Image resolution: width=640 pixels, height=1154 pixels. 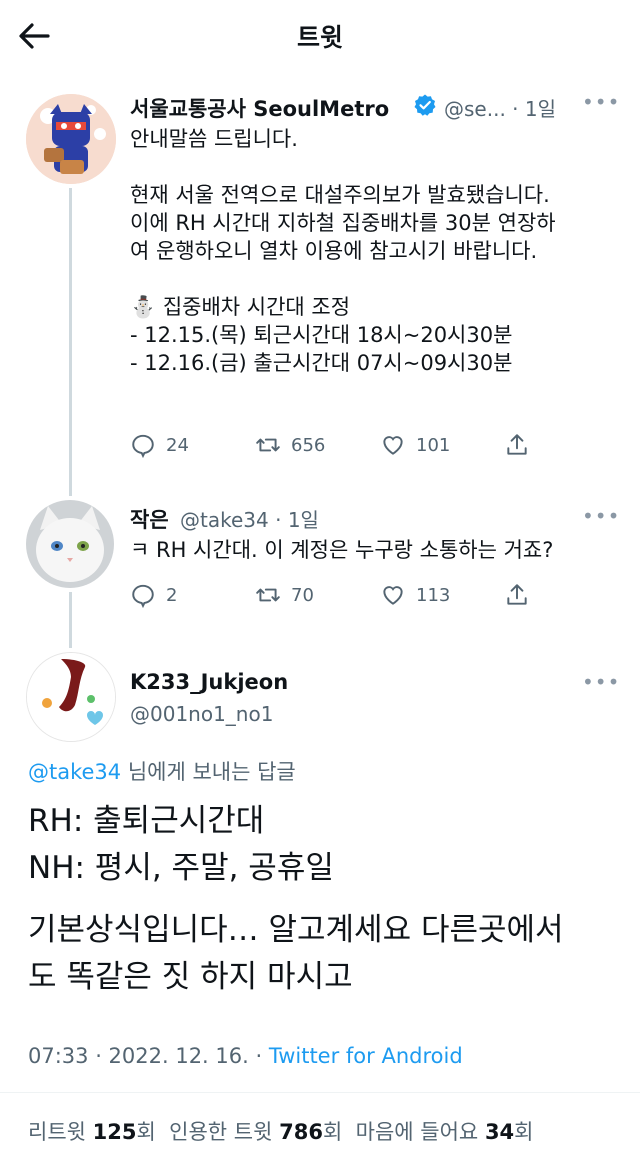 I want to click on retweet-button: 656, so click(x=290, y=445).